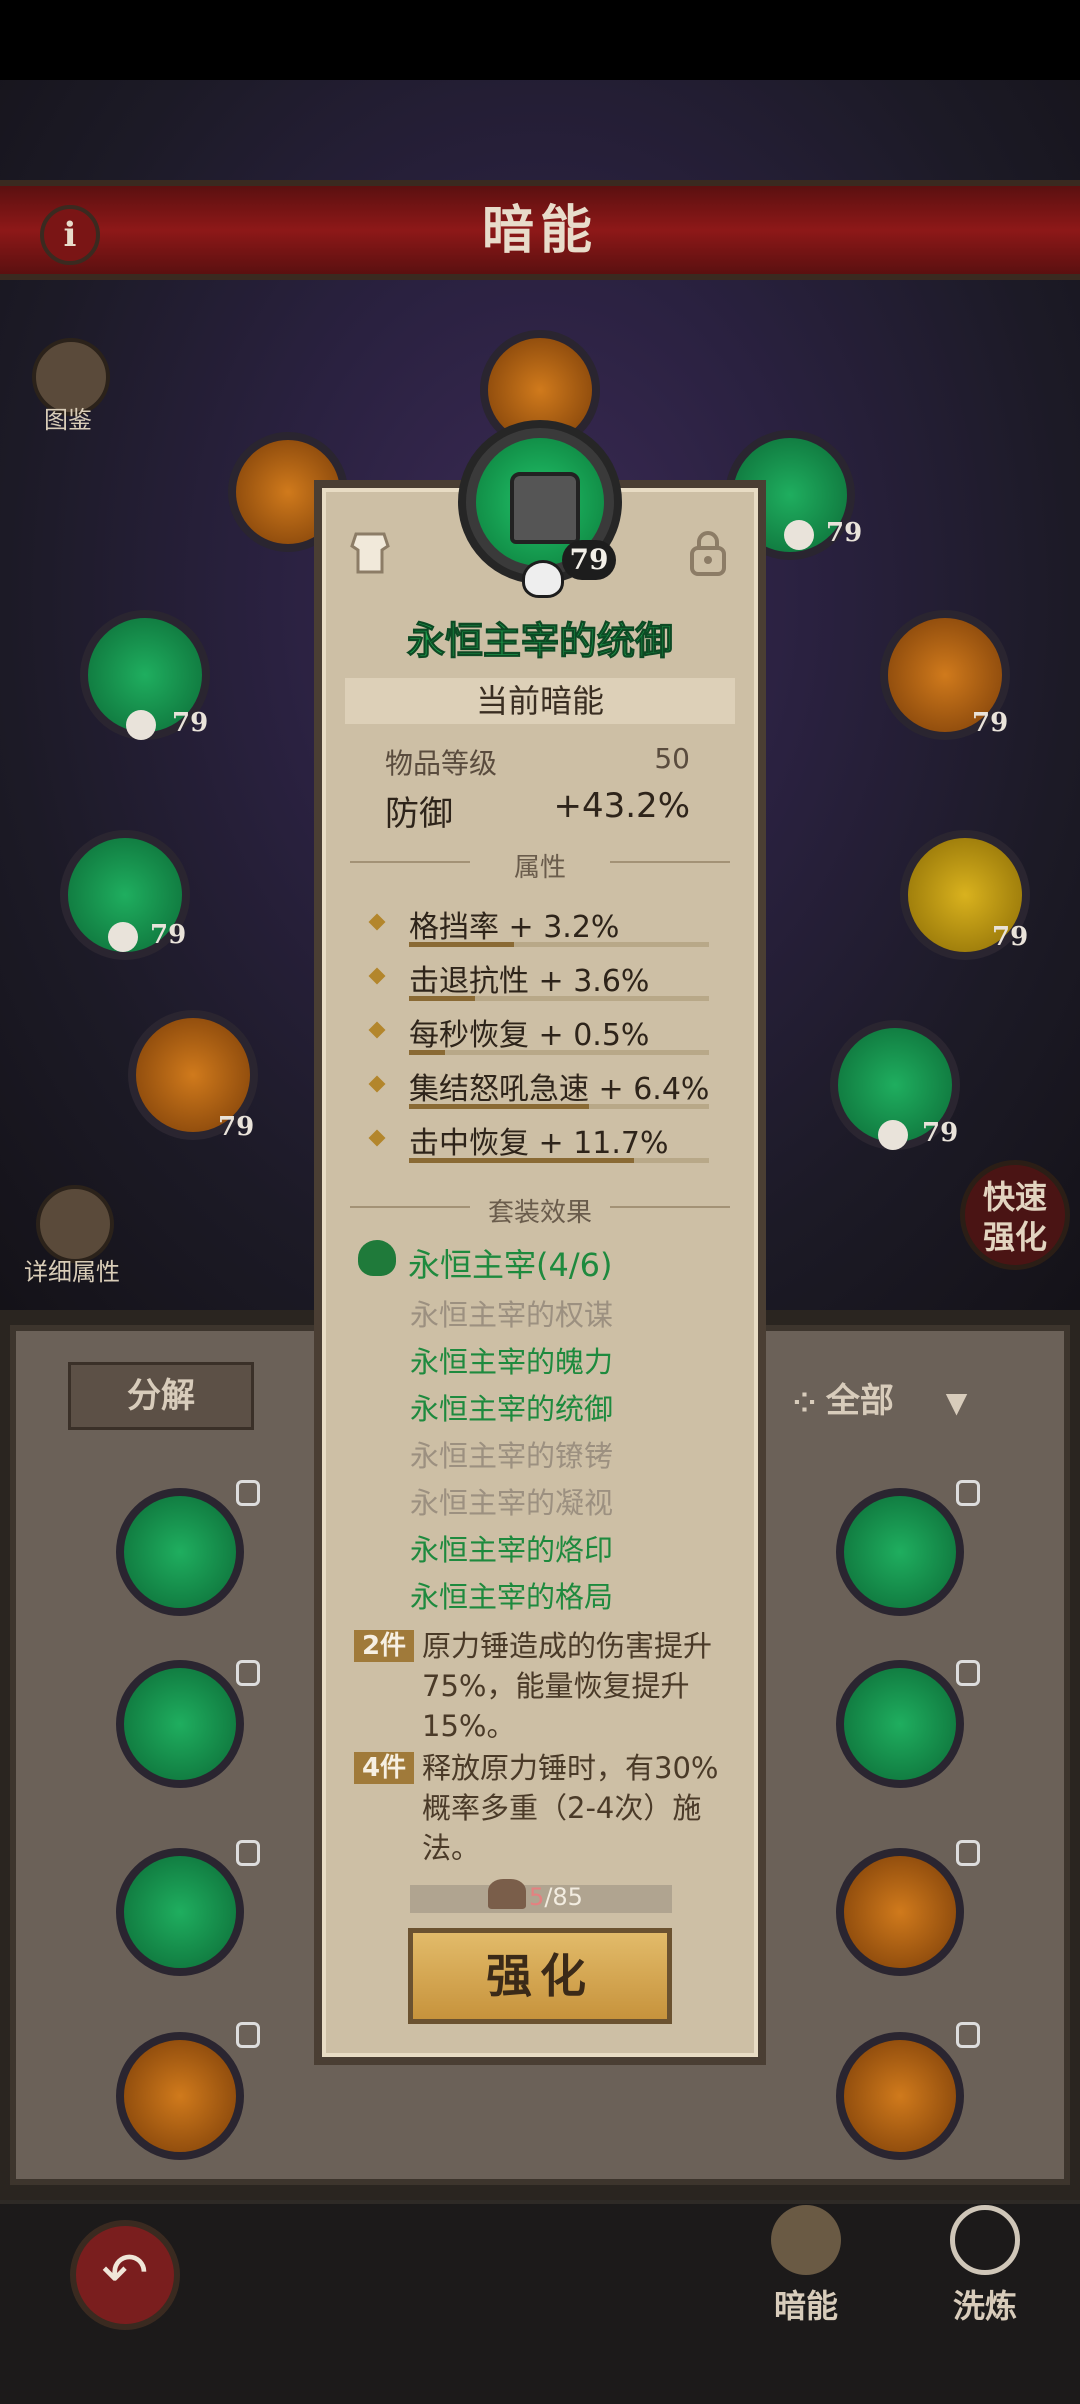 The image size is (1080, 2404). Describe the element at coordinates (510, 1265) in the screenshot. I see `set-title: 永恒主宰(4/6)` at that location.